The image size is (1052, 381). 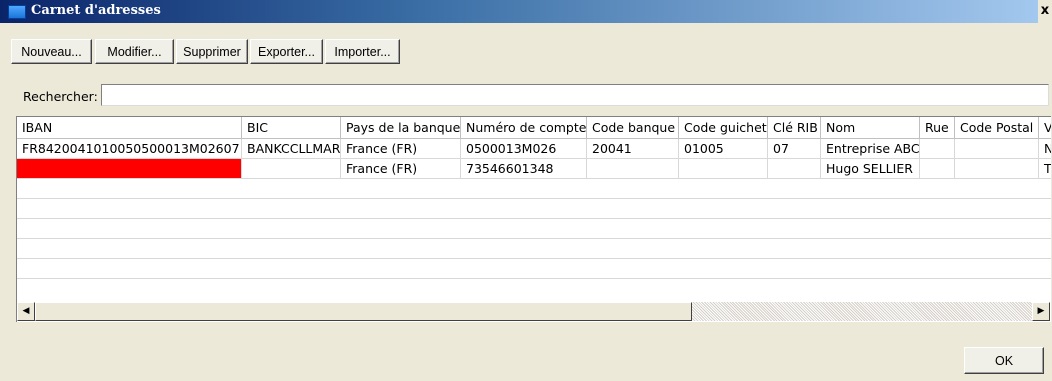 What do you see at coordinates (291, 128) in the screenshot?
I see `column-header-bic: BIC` at bounding box center [291, 128].